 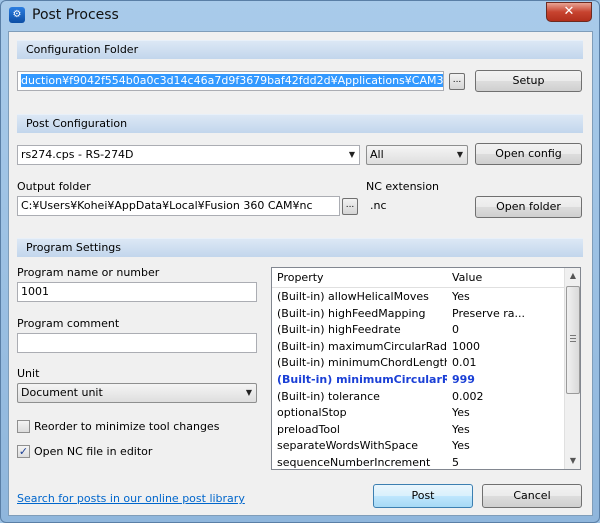 I want to click on unit-selected: Document unit, so click(x=62, y=392).